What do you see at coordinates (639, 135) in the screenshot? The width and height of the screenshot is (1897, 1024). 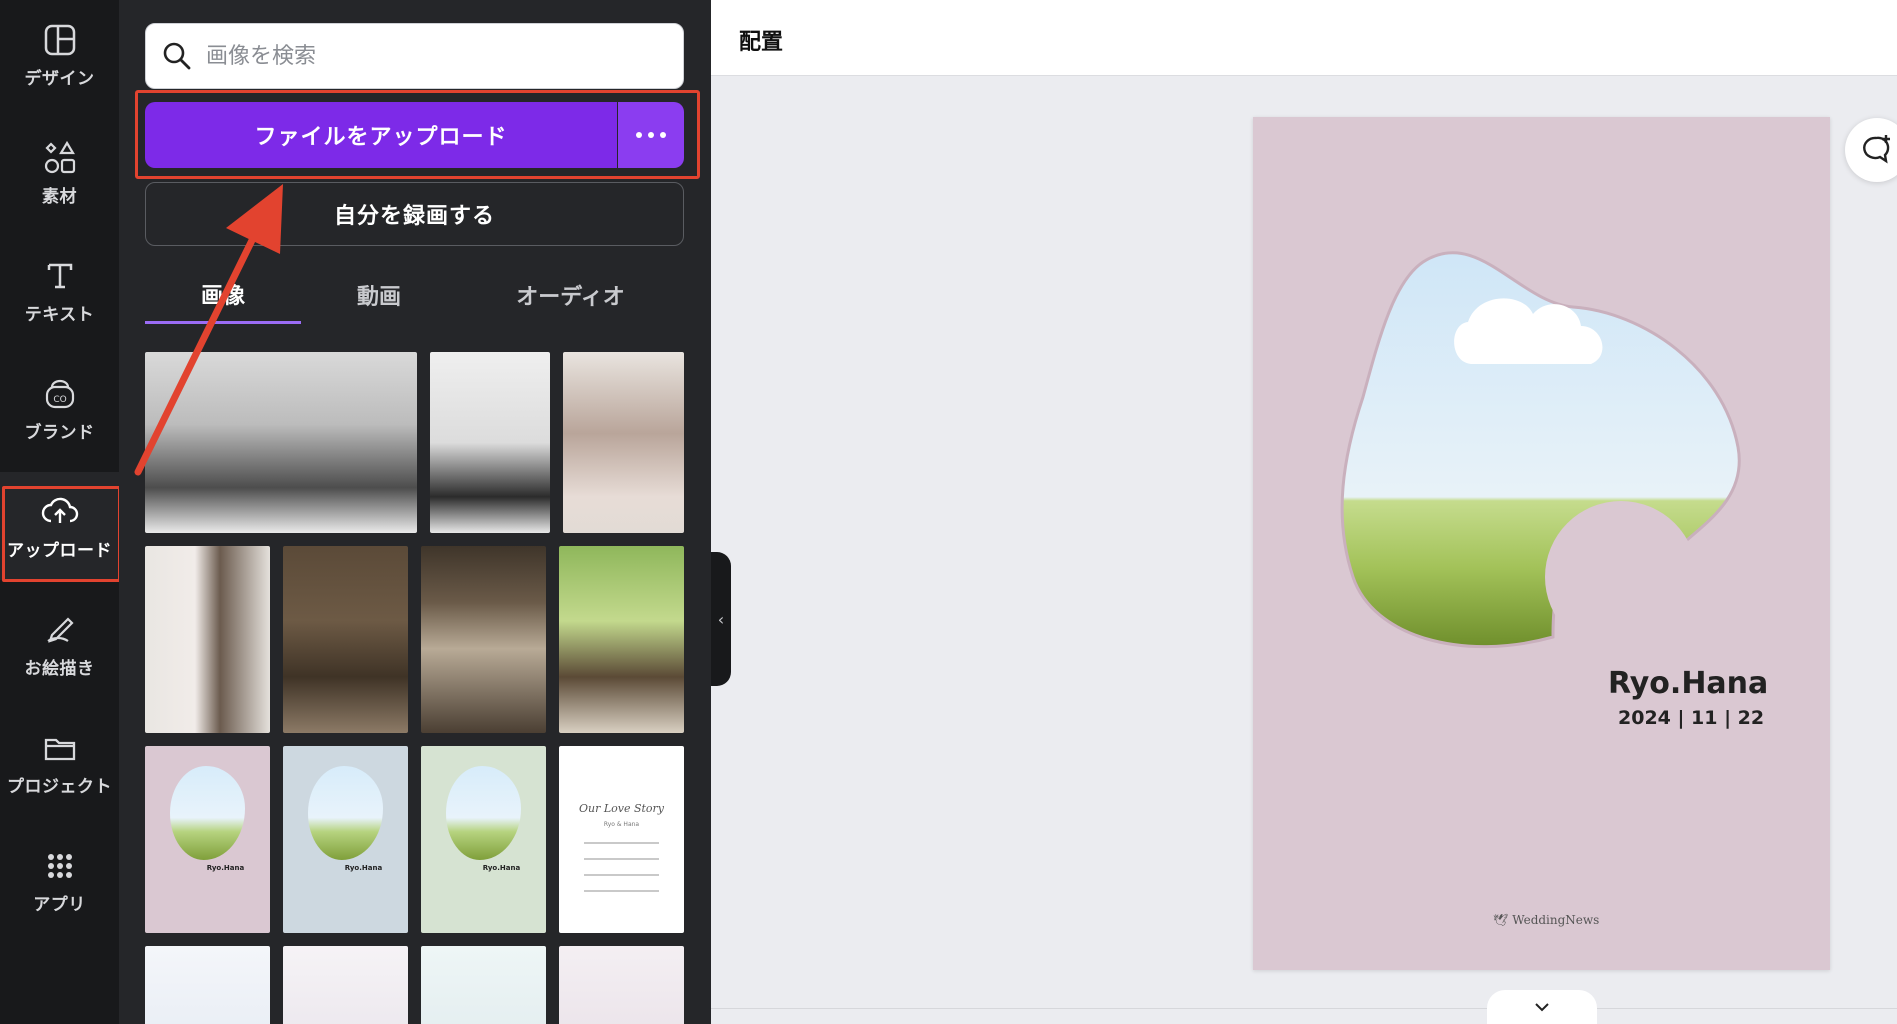 I see `more-dots-icon` at bounding box center [639, 135].